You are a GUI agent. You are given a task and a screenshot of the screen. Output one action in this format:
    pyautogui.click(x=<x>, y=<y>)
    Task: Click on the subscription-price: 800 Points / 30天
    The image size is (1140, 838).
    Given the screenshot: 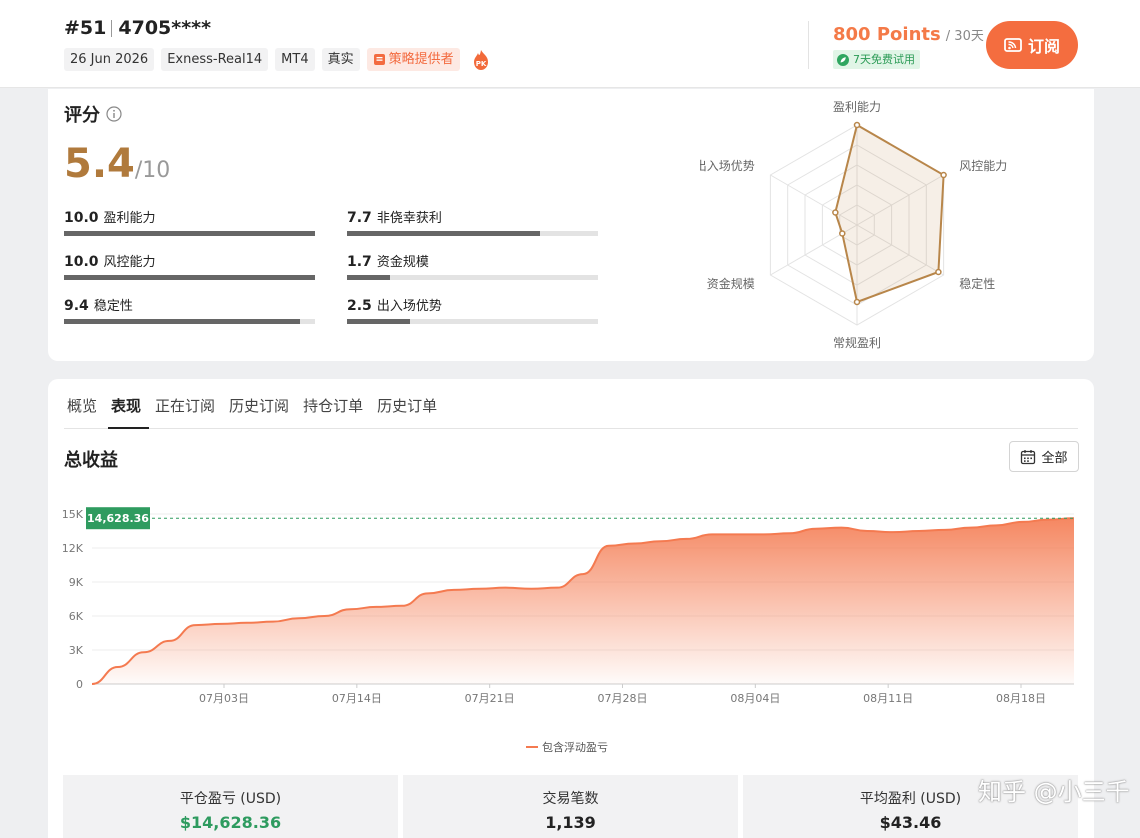 What is the action you would take?
    pyautogui.click(x=908, y=34)
    